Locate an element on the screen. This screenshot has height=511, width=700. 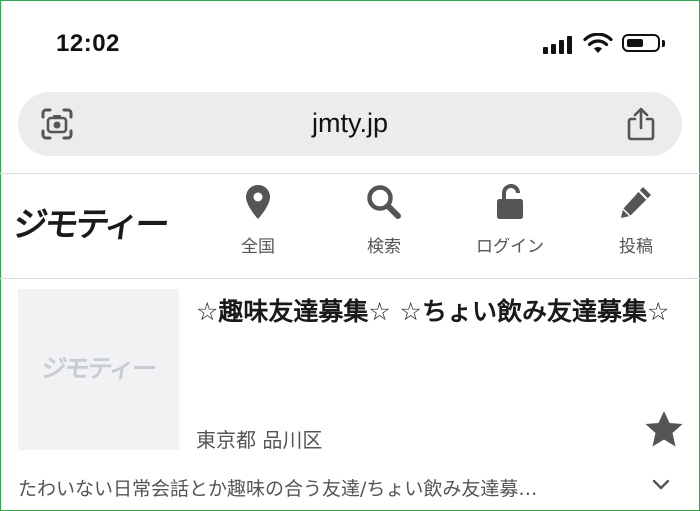
wifi-icon is located at coordinates (598, 43).